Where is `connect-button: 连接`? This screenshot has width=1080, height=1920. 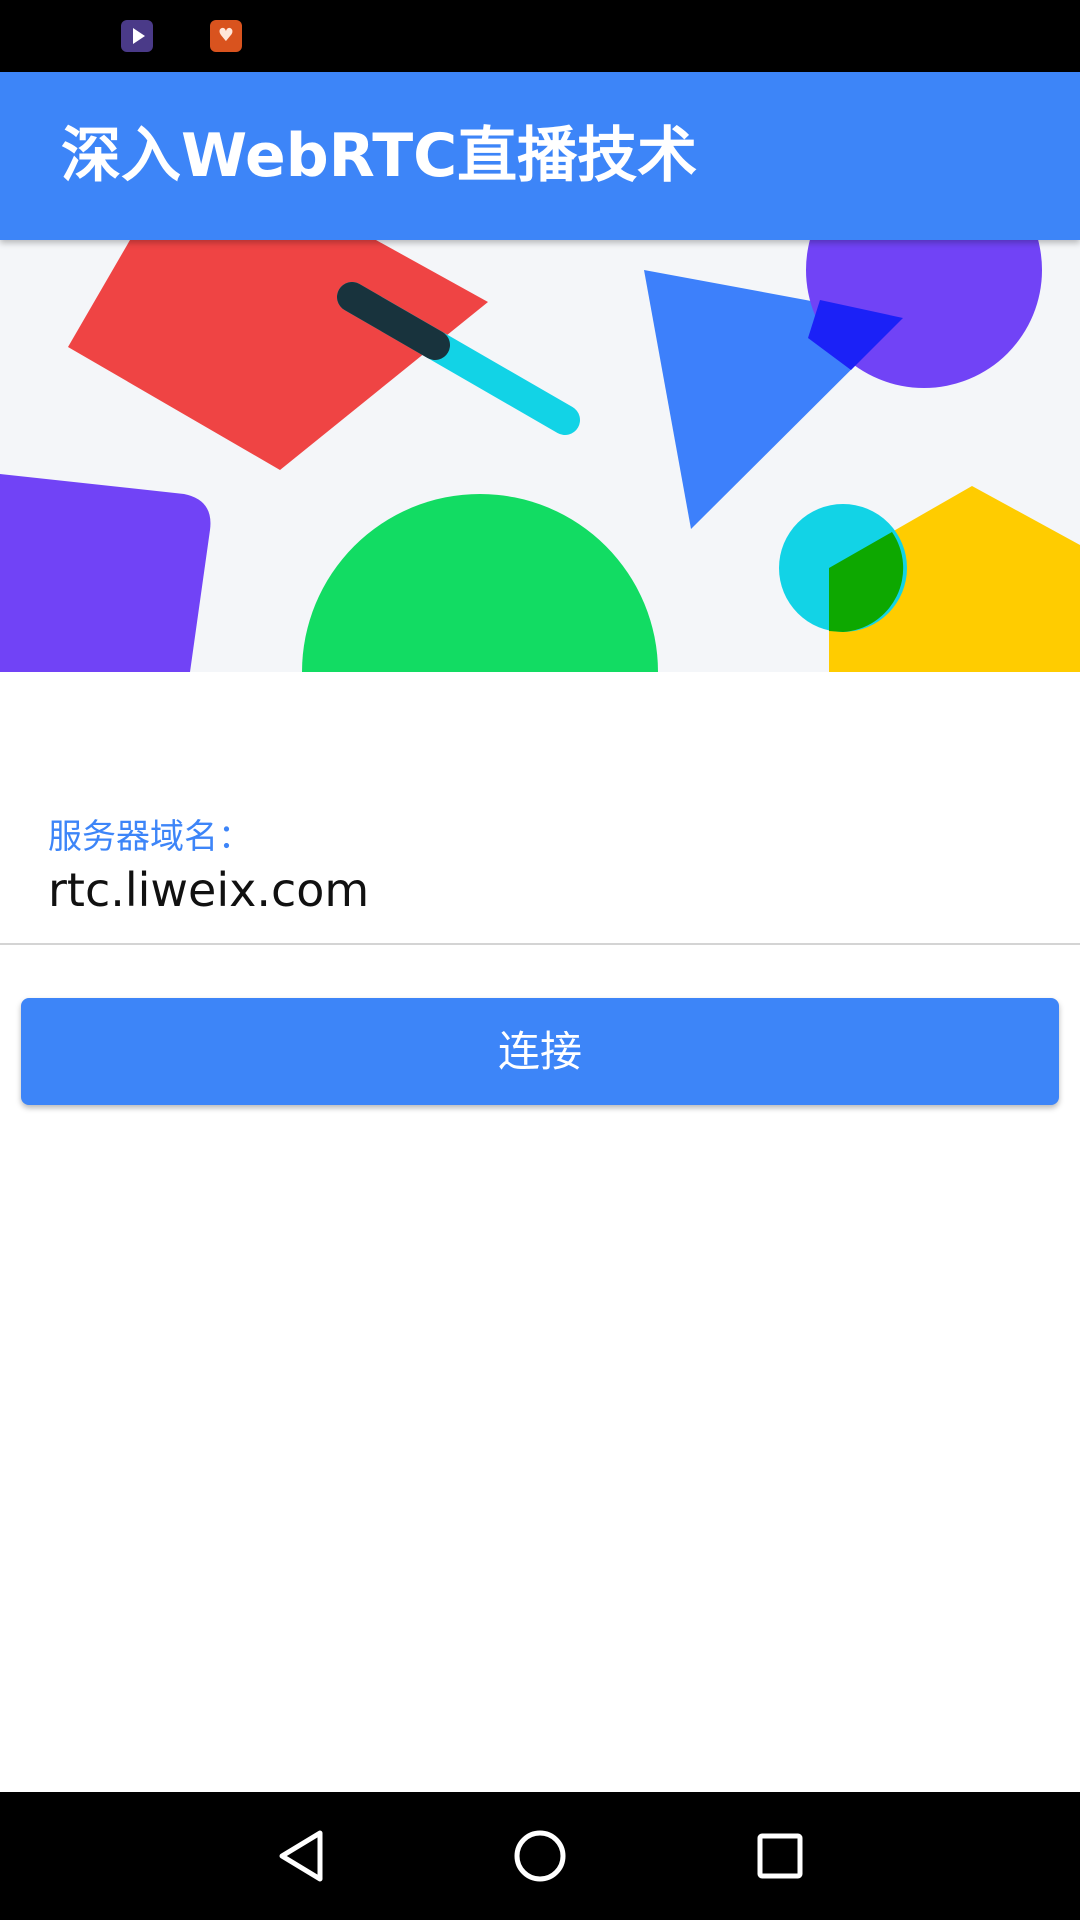
connect-button: 连接 is located at coordinates (540, 1051).